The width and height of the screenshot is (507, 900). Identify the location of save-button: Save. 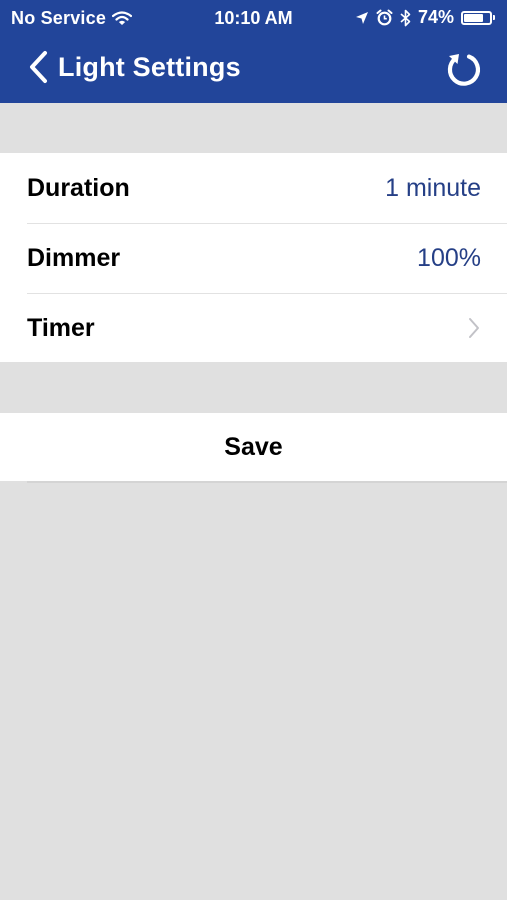
(253, 447).